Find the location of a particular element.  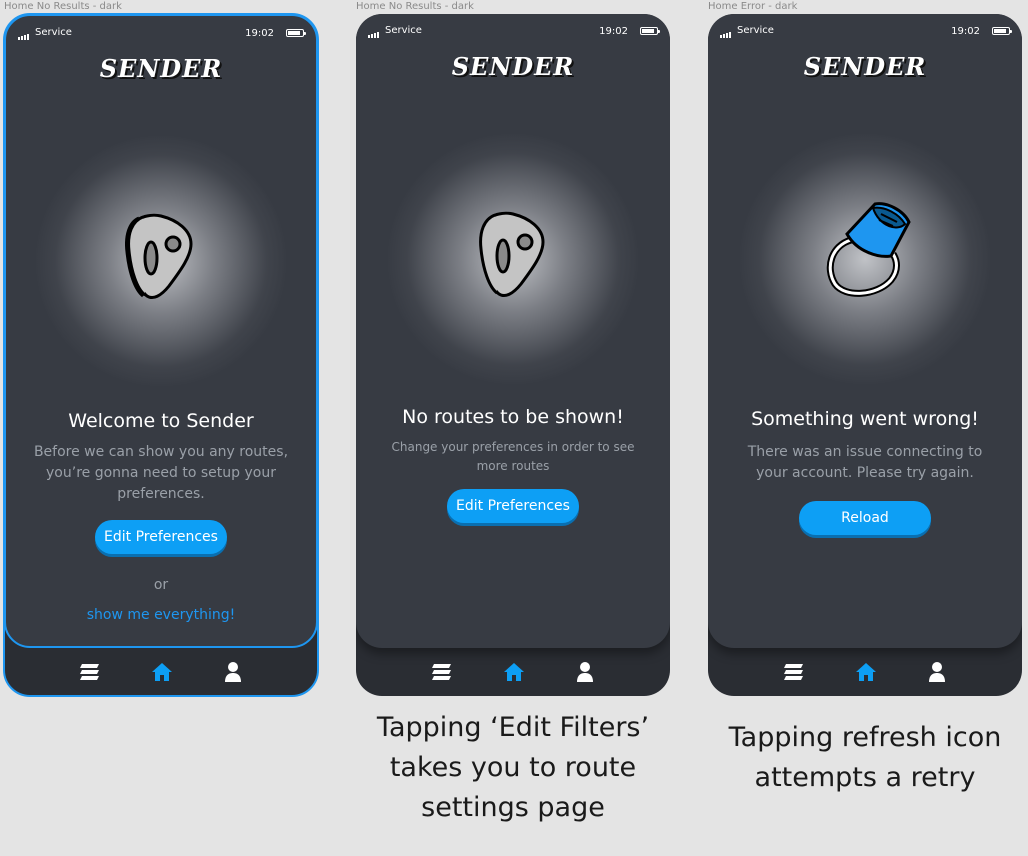

show-everything-link: show me everything! is located at coordinates (161, 615).